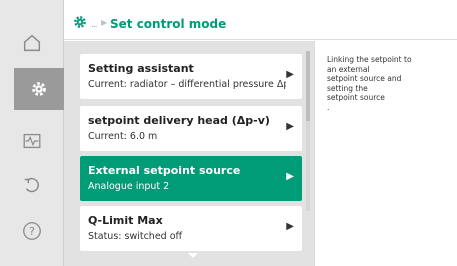  Describe the element at coordinates (135, 236) in the screenshot. I see `menu-item-subtitle: Status: switched off` at that location.